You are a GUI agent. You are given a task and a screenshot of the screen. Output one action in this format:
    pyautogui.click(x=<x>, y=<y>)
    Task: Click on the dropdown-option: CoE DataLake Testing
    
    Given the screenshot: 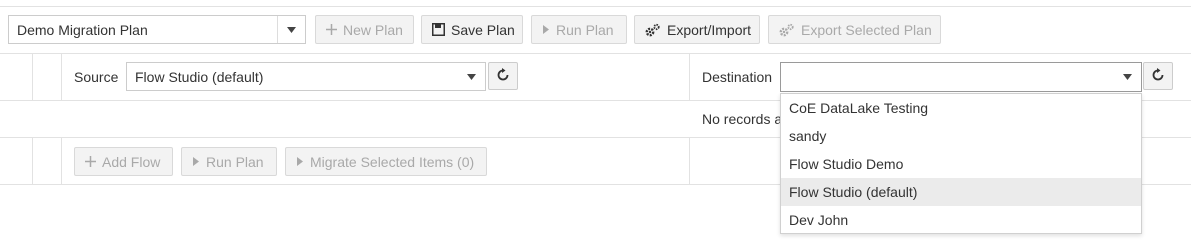 What is the action you would take?
    pyautogui.click(x=961, y=108)
    